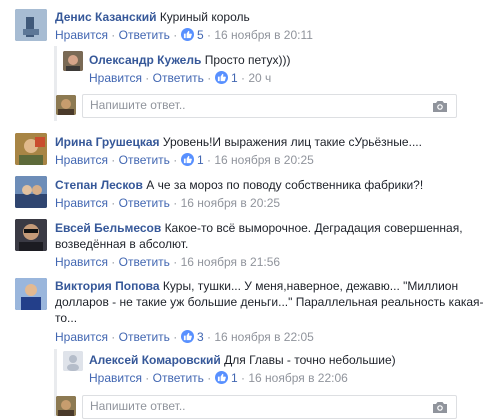  I want to click on timestamp: 16 ноября в 22:06, so click(297, 378).